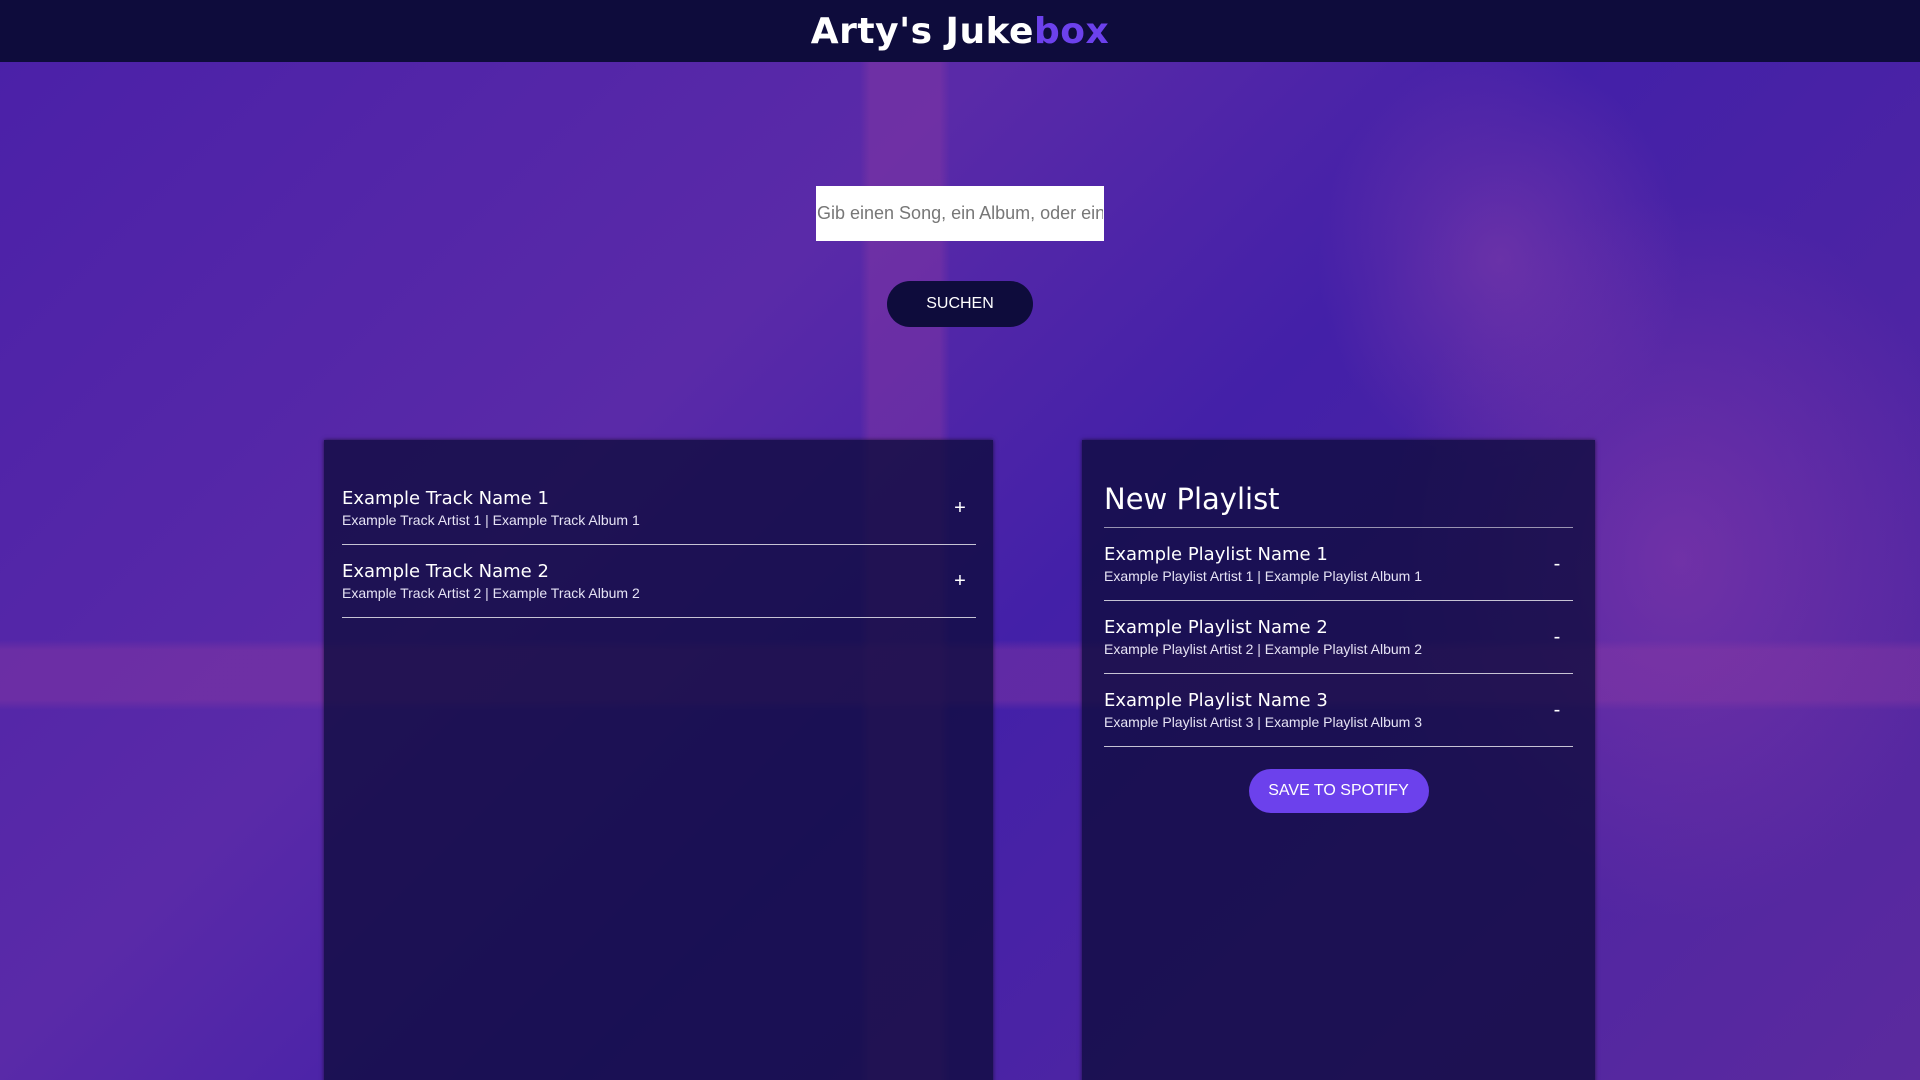  Describe the element at coordinates (445, 498) in the screenshot. I see `track-name: Example Track Name 1` at that location.